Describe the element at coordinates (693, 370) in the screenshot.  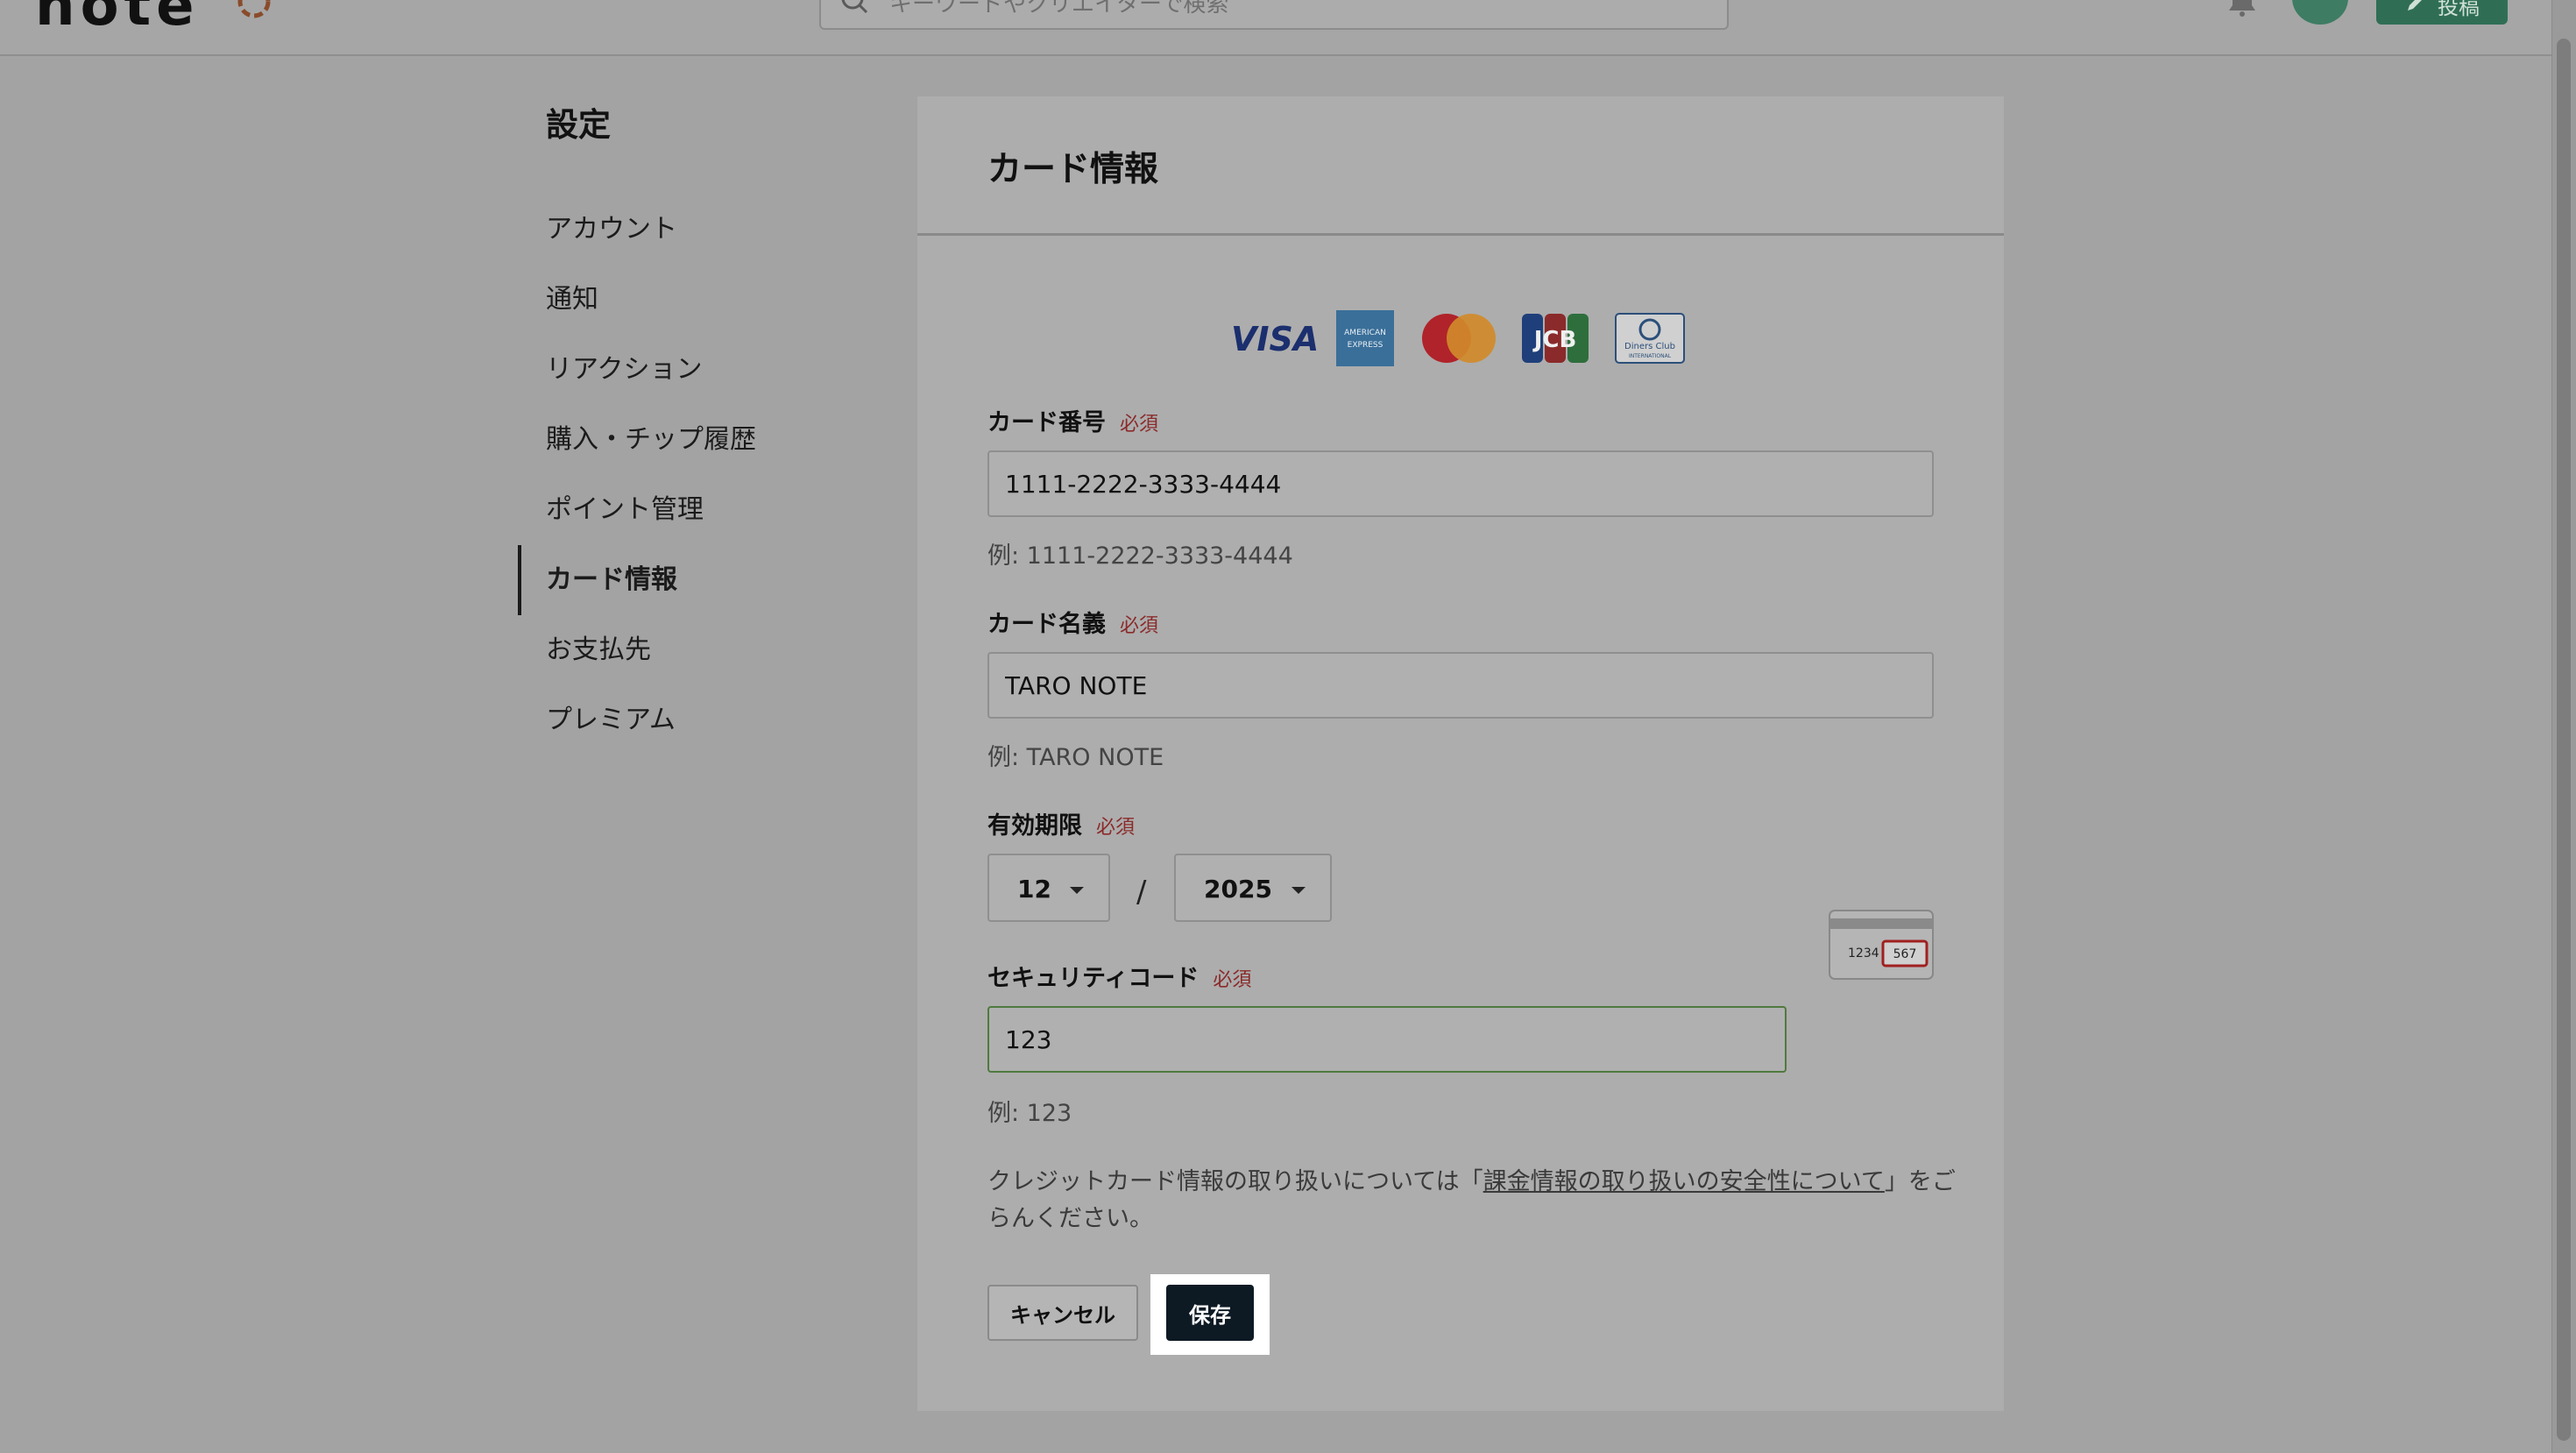
I see `sidebar-item-reactions: リアクション` at that location.